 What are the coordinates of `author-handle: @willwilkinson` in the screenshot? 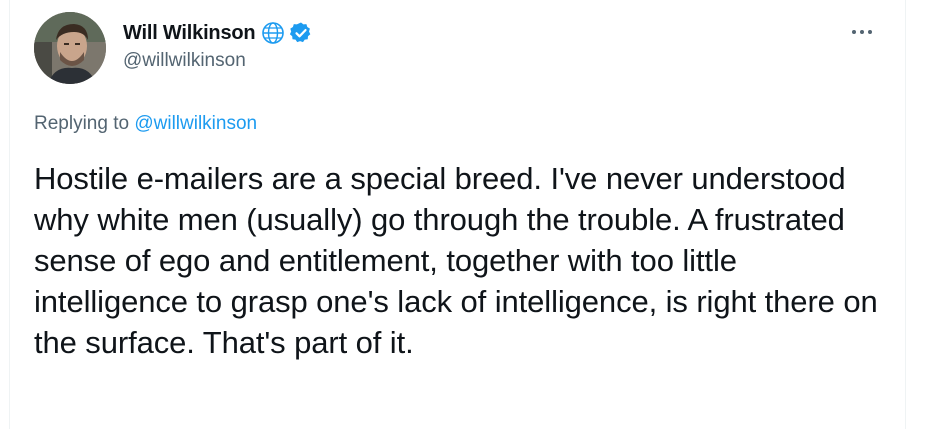 It's located at (184, 61).